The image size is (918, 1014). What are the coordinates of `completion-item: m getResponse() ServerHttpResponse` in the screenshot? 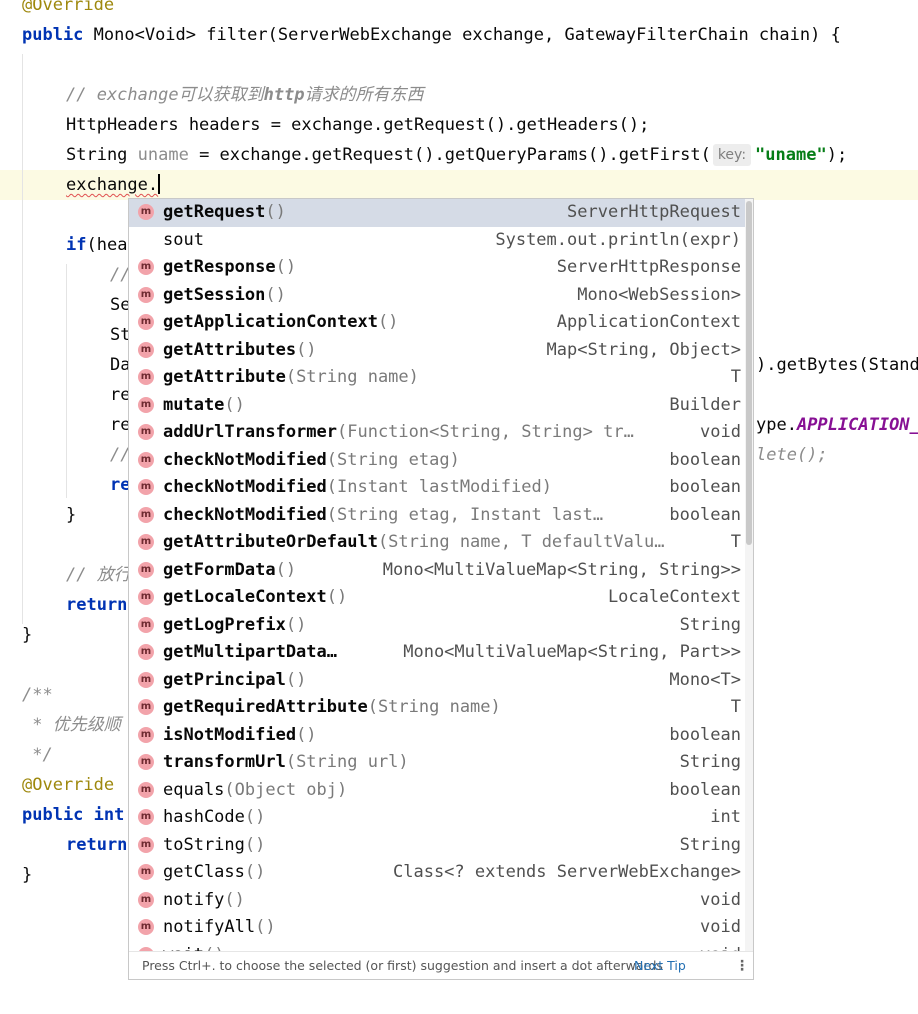 It's located at (437, 268).